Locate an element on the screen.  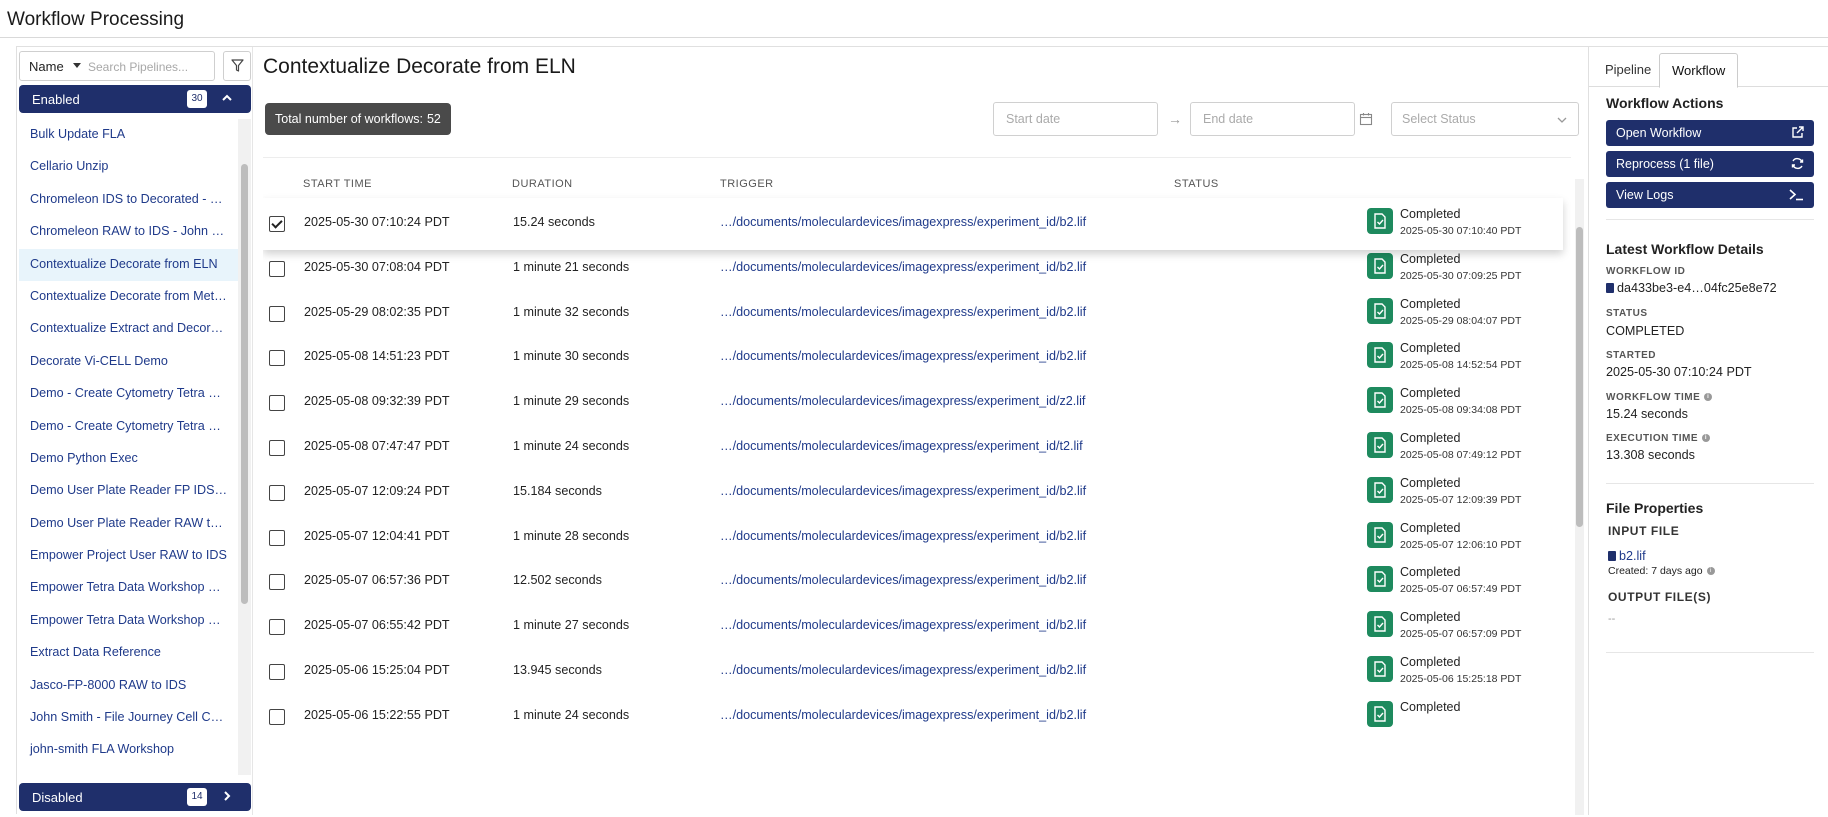
column-trigger: TRIGGER is located at coordinates (747, 184).